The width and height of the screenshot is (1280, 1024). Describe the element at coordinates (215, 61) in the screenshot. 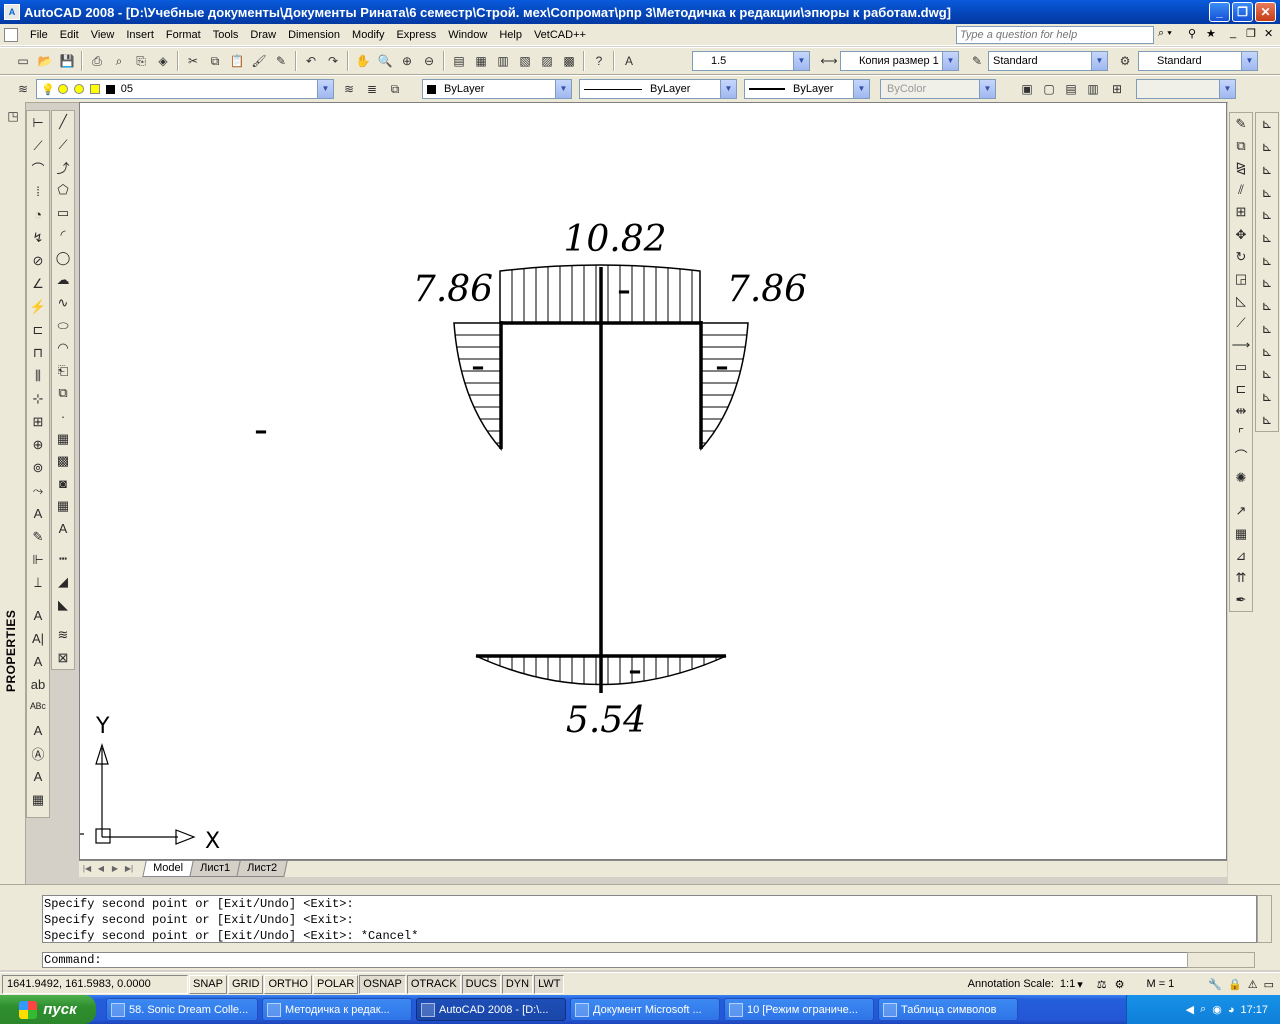

I see `copy-icon: ⧉` at that location.